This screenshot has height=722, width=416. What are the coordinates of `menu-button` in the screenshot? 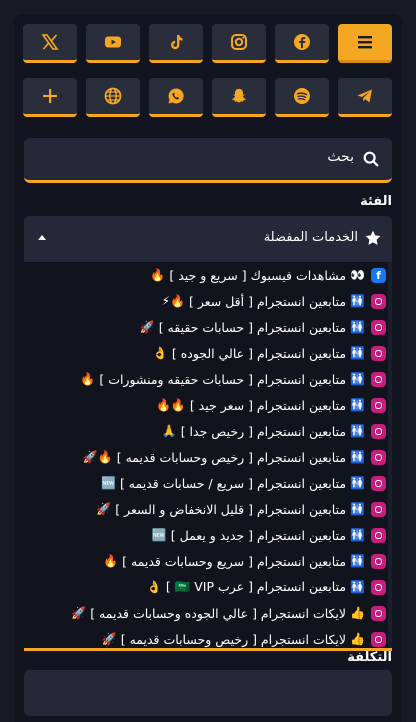 It's located at (365, 43).